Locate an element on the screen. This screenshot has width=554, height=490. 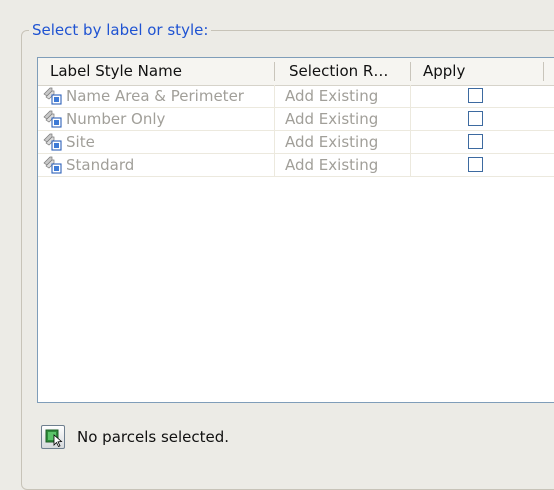
table-row: Standard Add Existing is located at coordinates (296, 165).